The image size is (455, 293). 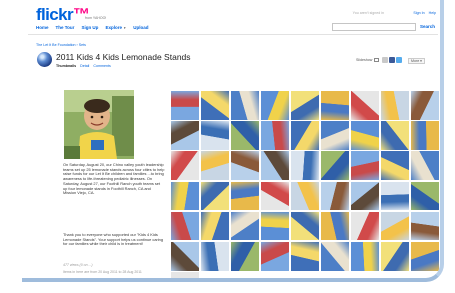 I want to click on tab-thumbnails: Thumbnails, so click(x=66, y=66).